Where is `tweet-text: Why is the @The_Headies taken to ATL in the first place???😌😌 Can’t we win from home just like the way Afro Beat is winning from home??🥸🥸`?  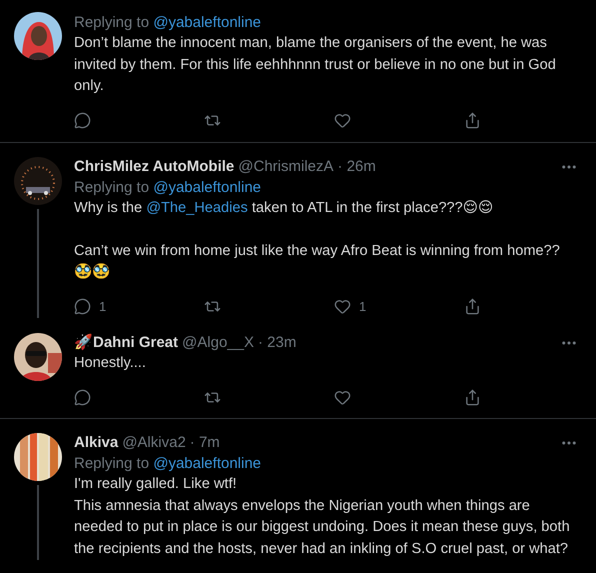
tweet-text: Why is the @The_Headies taken to ATL in the first place???😌😌 Can’t we win from home just like the way Afro Beat is winning from home??🥸🥸 is located at coordinates (317, 240).